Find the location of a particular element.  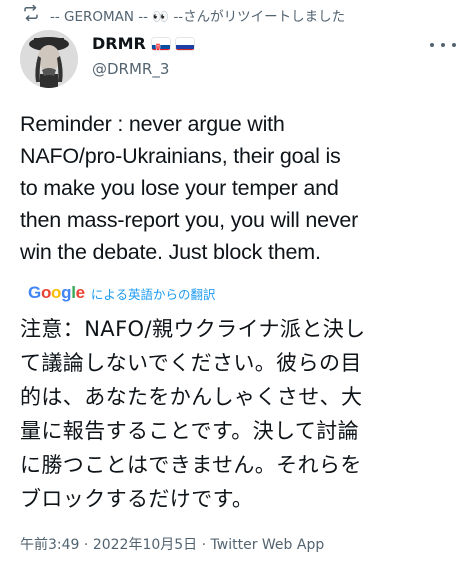

tweet-meta: 午前3:49 · 2022年10月5日 · Twitter Web App is located at coordinates (172, 544).